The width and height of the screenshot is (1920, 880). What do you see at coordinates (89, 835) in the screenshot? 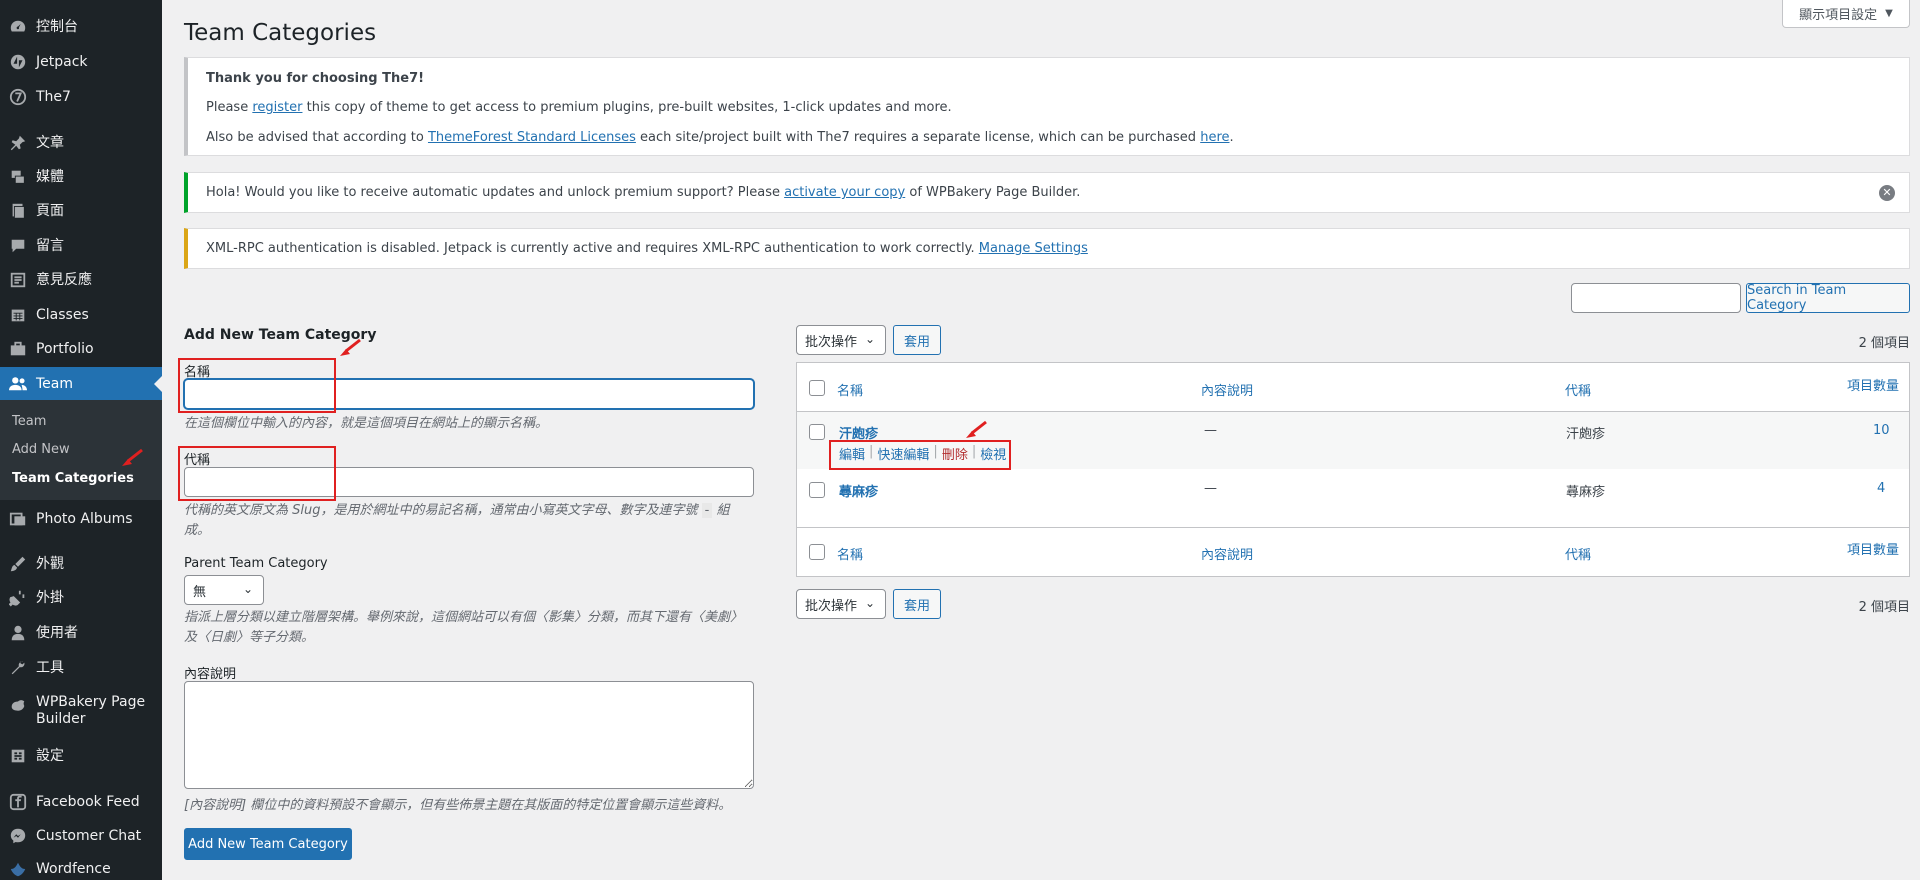
I see `sidebar-label: Customer Chat` at bounding box center [89, 835].